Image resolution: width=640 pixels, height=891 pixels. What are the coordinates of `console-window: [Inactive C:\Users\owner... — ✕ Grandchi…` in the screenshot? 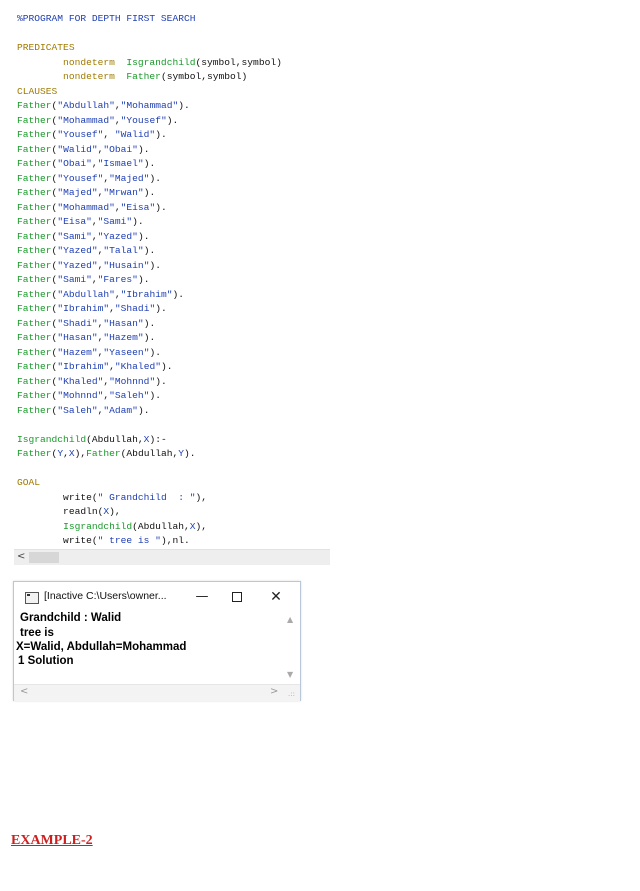 It's located at (157, 641).